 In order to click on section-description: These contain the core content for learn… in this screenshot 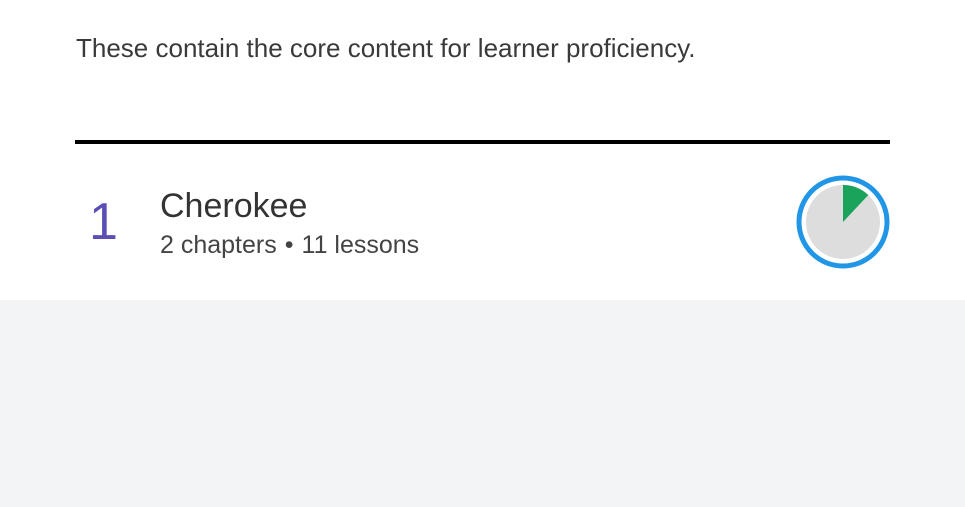, I will do `click(386, 48)`.